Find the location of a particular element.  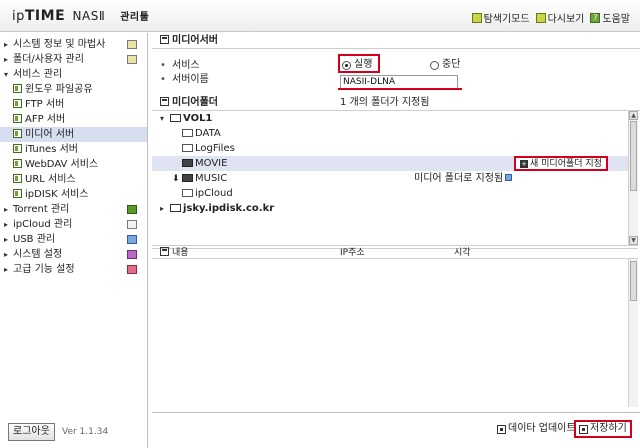

menu-label: AFP 서버 is located at coordinates (45, 119).